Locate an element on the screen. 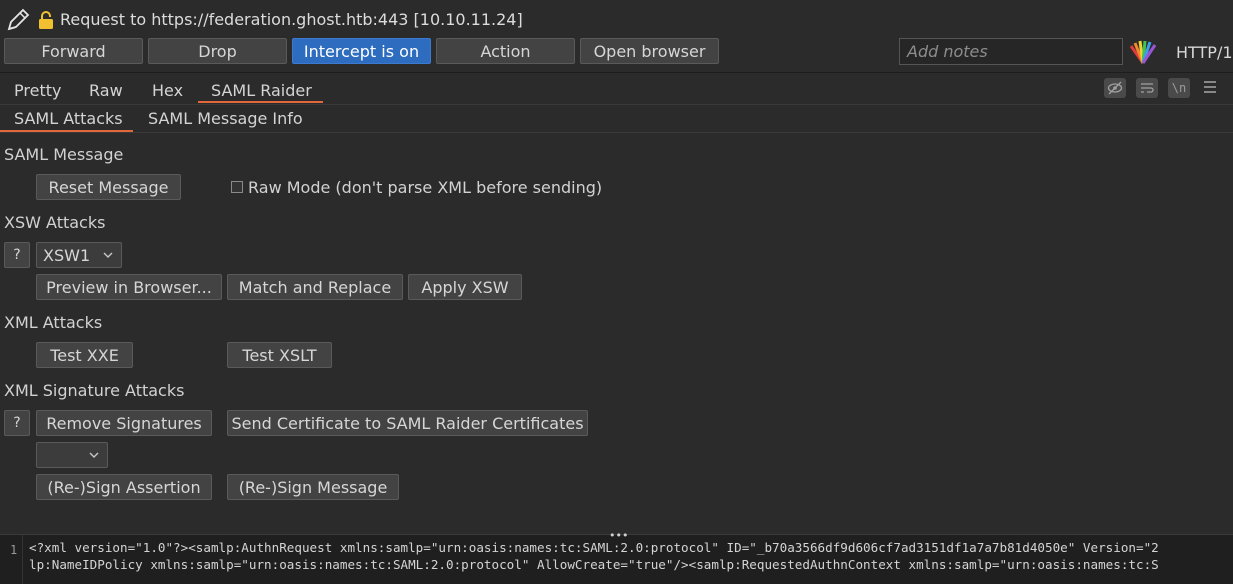 This screenshot has height=584, width=1233. tab-saml-message-info: SAML Message Info is located at coordinates (225, 118).